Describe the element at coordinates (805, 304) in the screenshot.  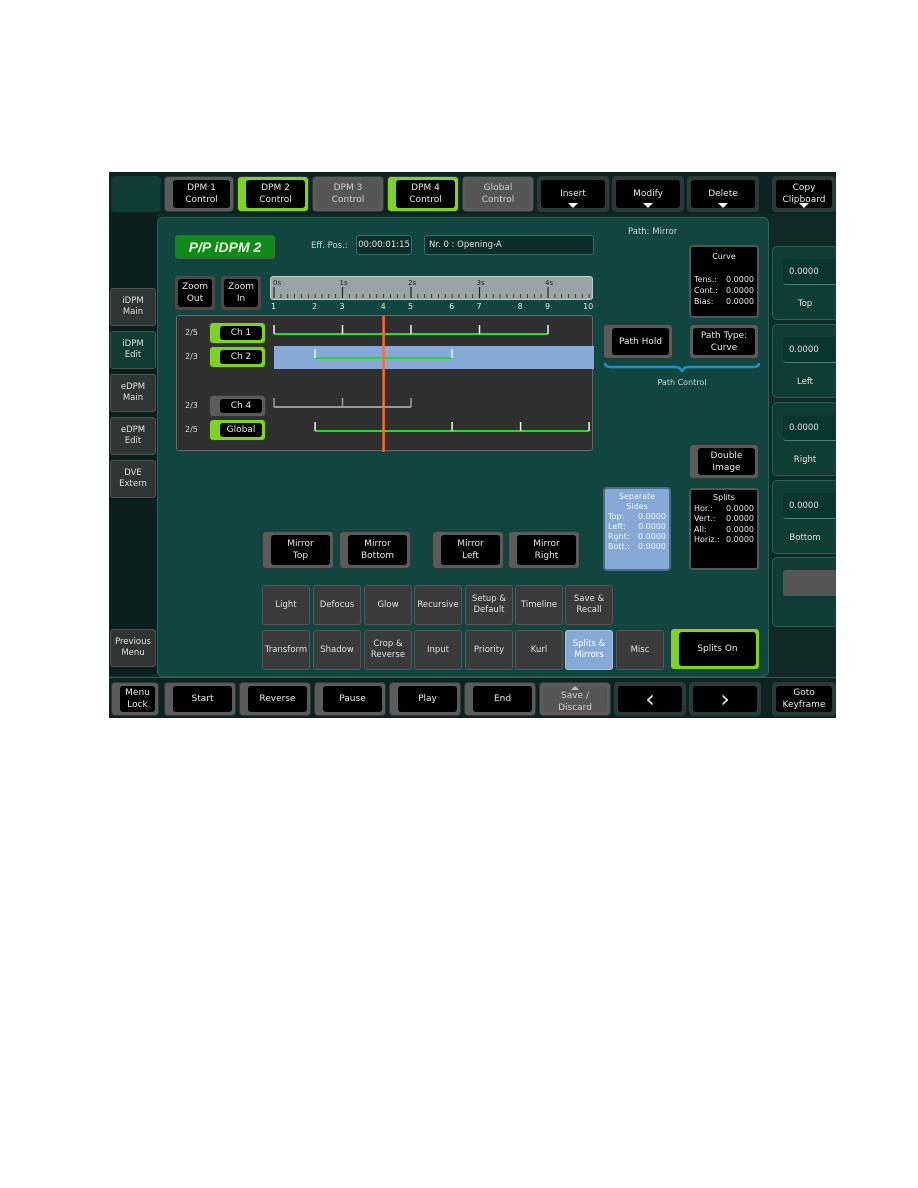
I see `top-label: Top` at that location.